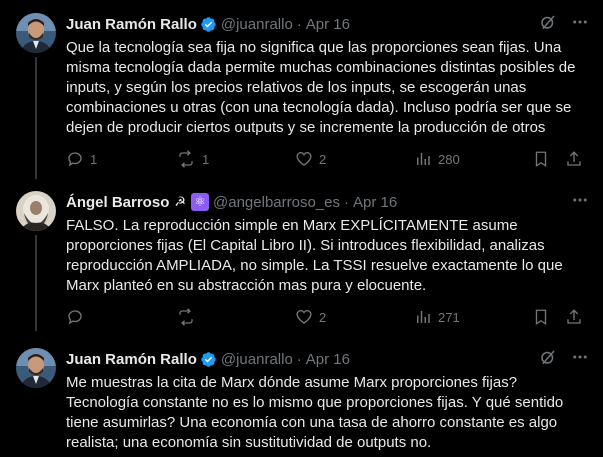 Image resolution: width=603 pixels, height=457 pixels. Describe the element at coordinates (200, 202) in the screenshot. I see `atom-icon: ⚛` at that location.